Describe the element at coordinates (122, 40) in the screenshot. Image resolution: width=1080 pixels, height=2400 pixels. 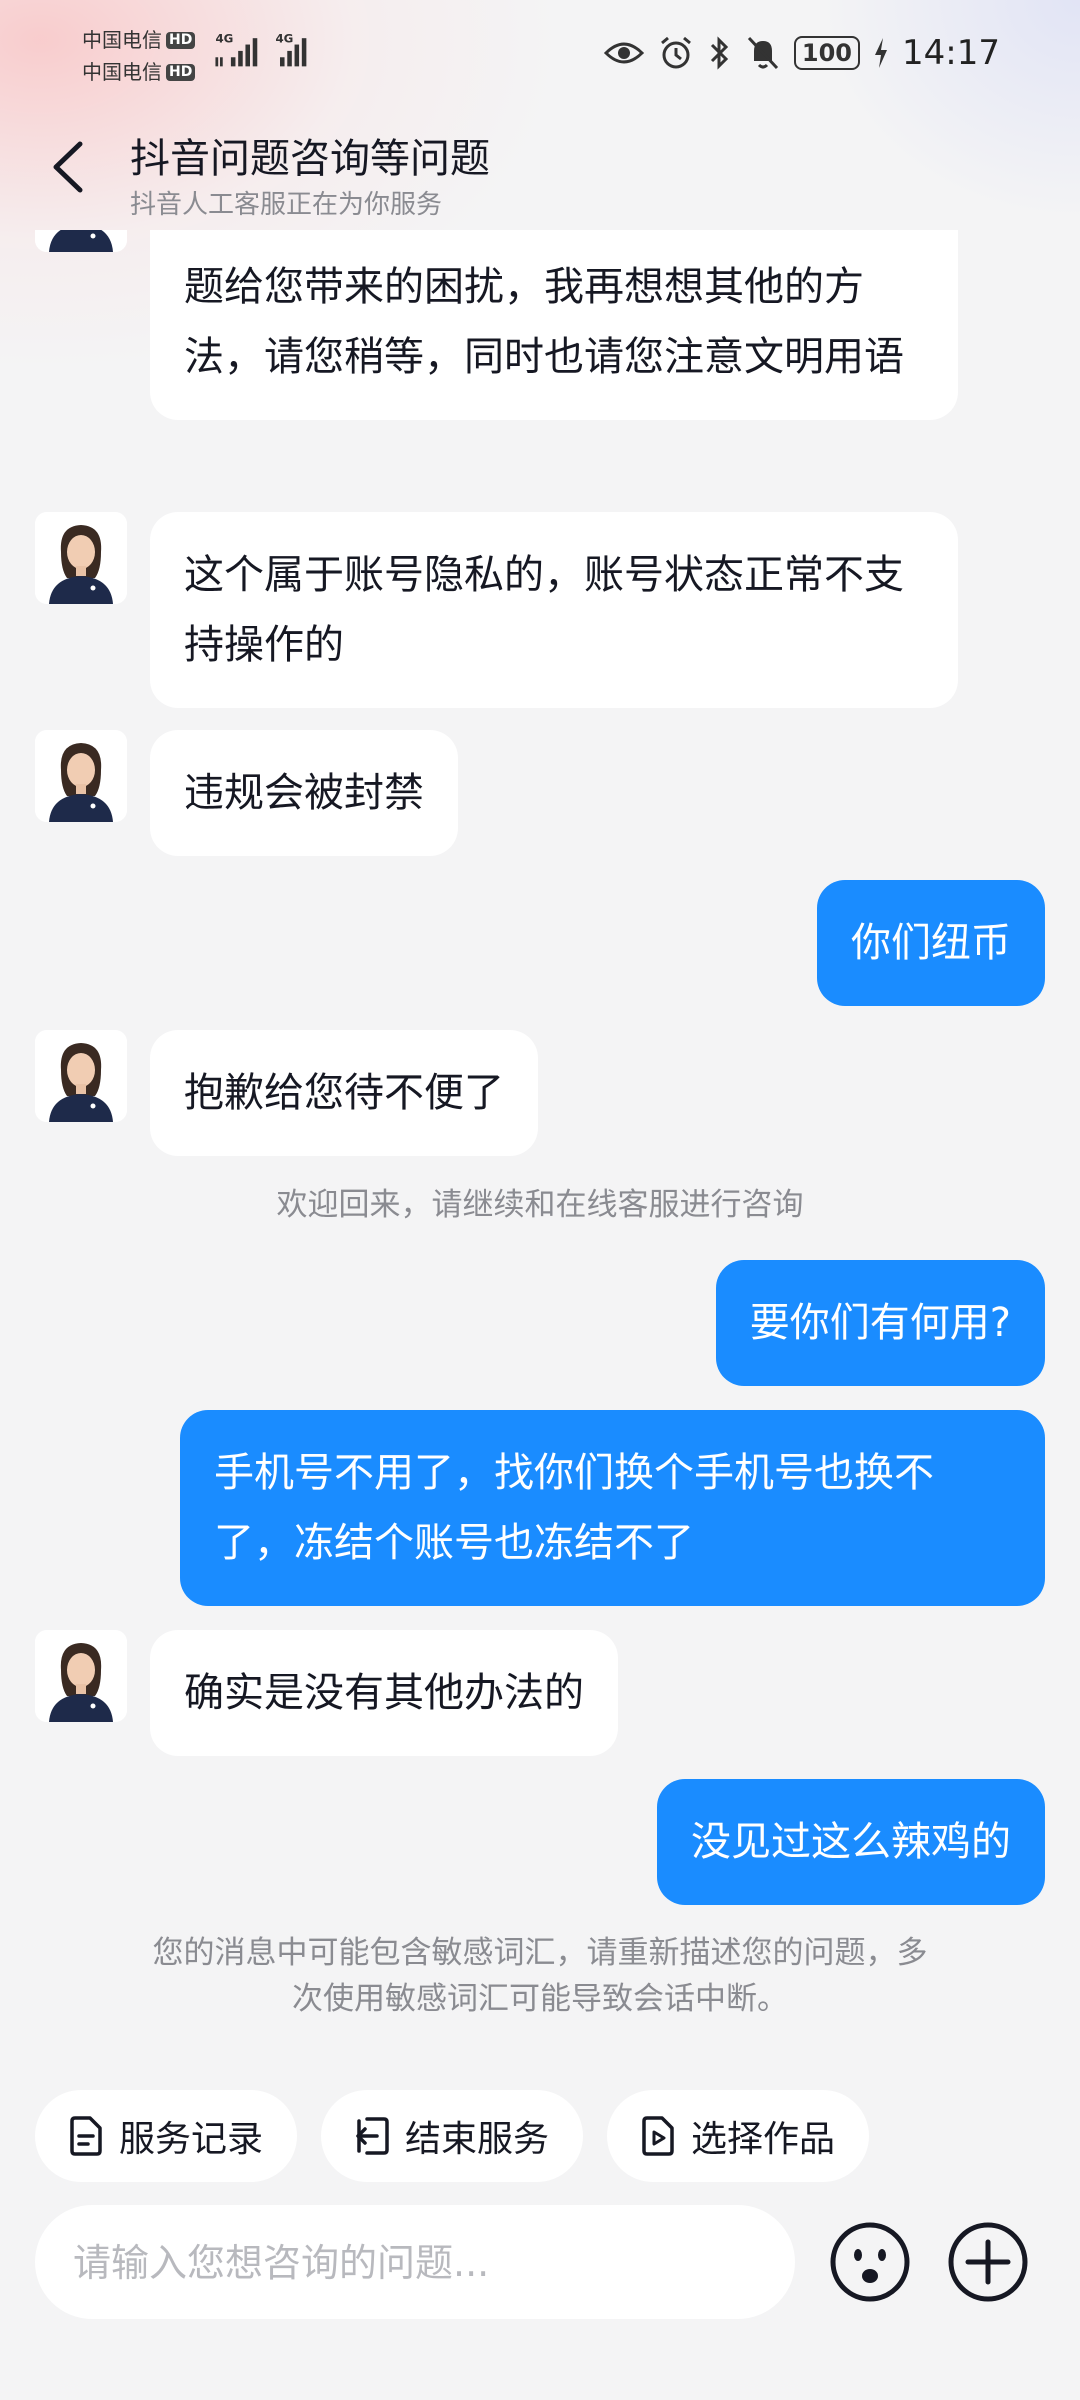
I see `carrier-name-1: 中国电信` at that location.